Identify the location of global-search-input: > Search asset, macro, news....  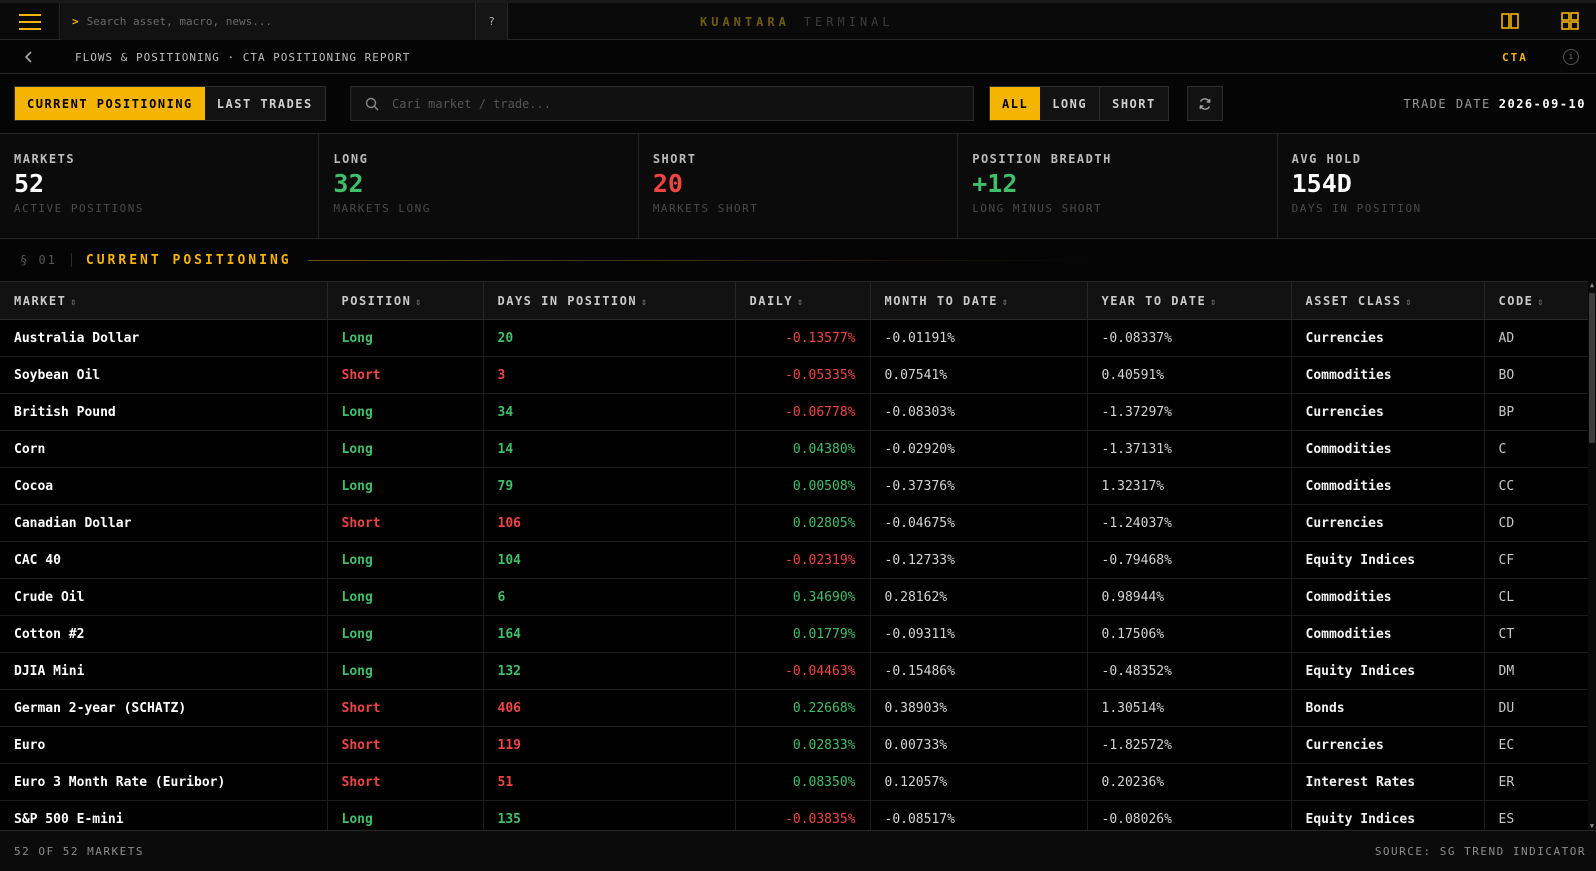
(268, 21).